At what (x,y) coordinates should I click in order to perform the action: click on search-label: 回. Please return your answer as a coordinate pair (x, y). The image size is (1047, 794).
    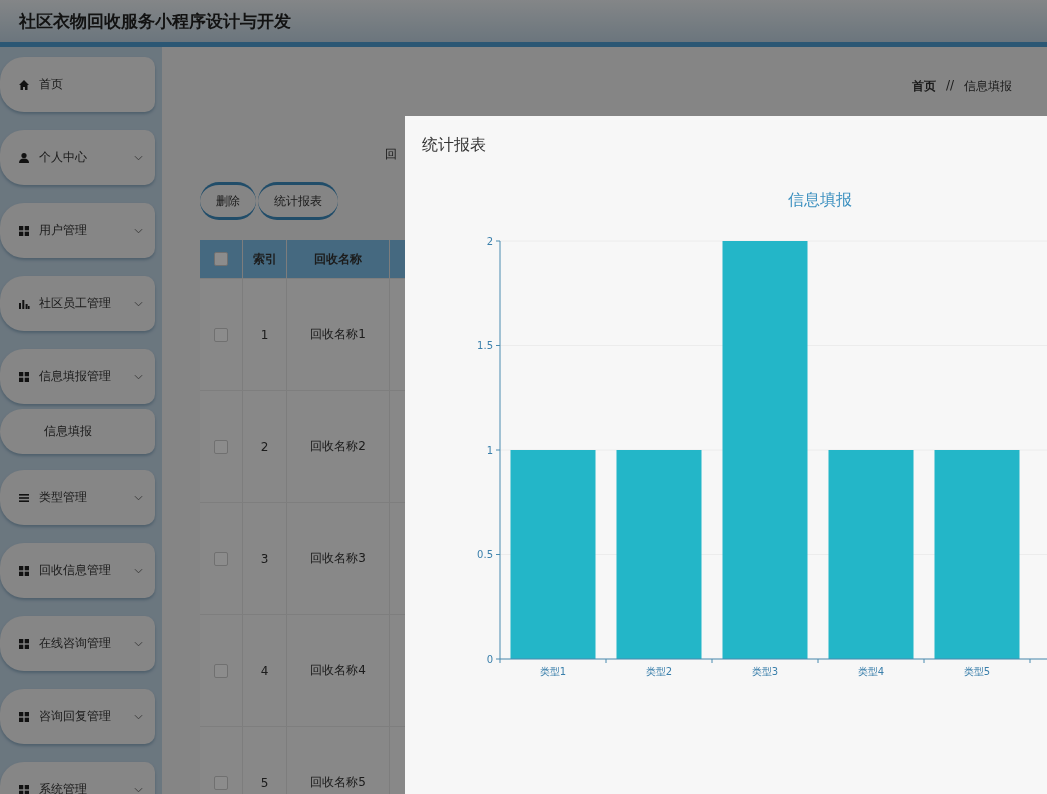
    Looking at the image, I should click on (391, 154).